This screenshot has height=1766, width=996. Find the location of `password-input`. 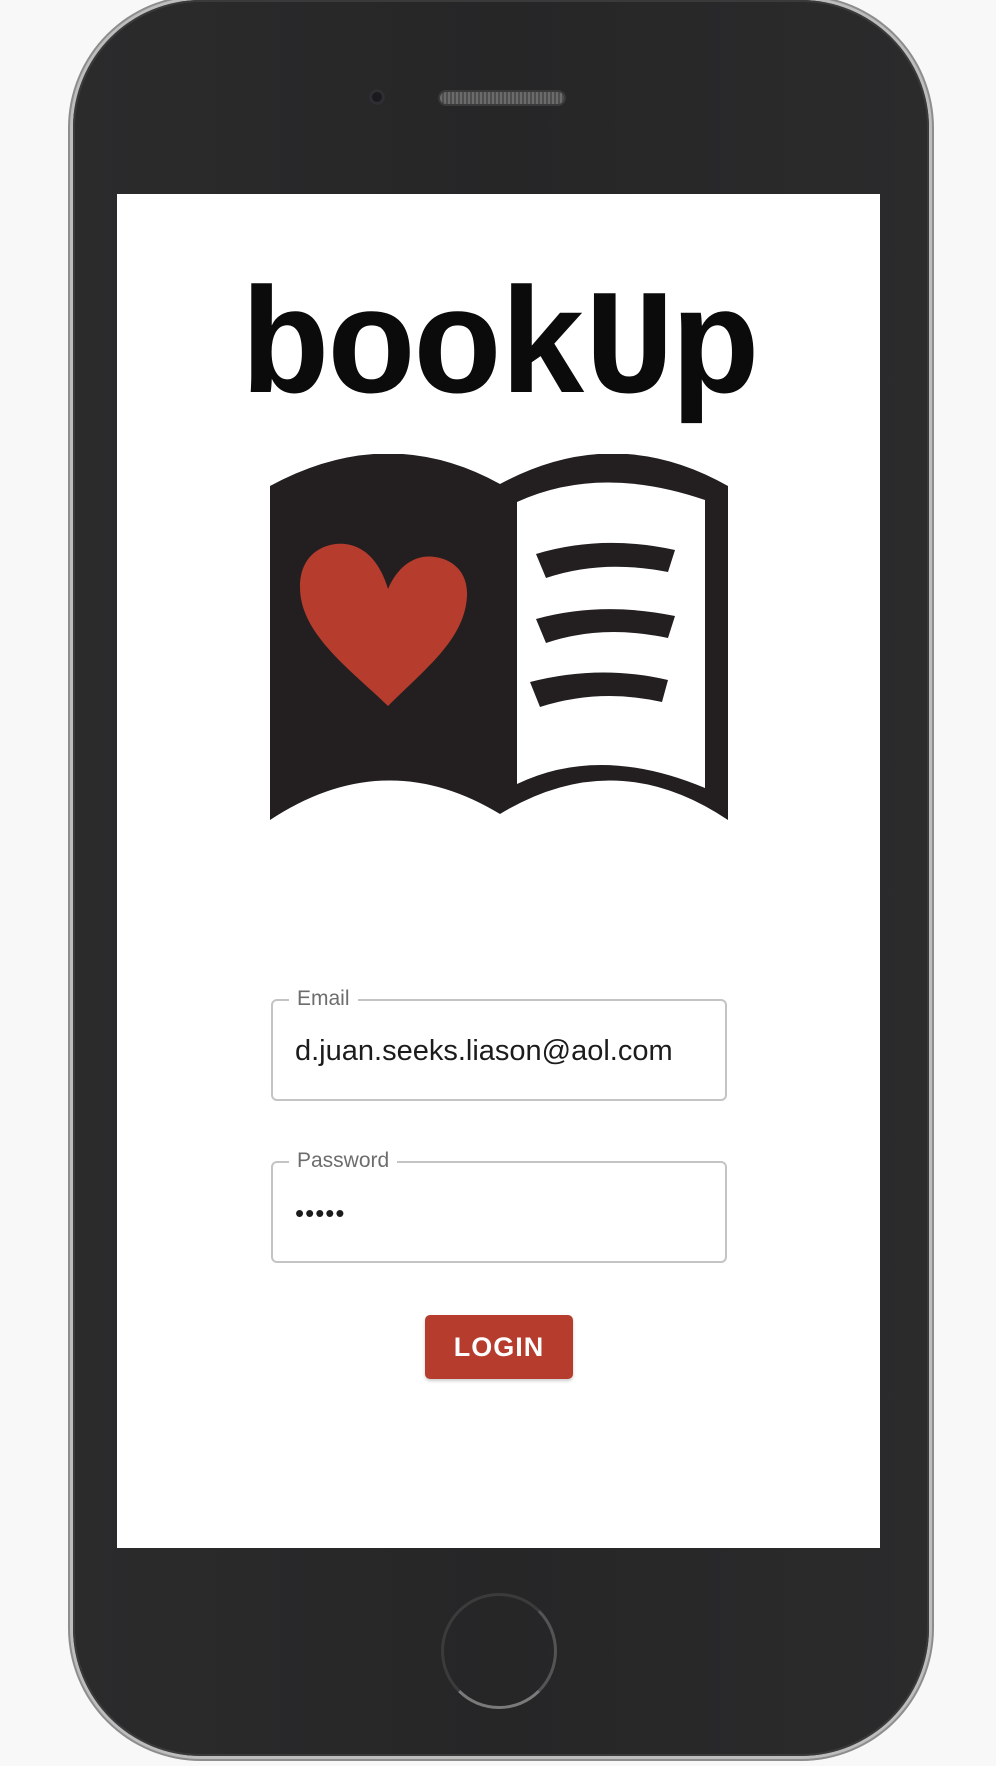

password-input is located at coordinates (503, 1213).